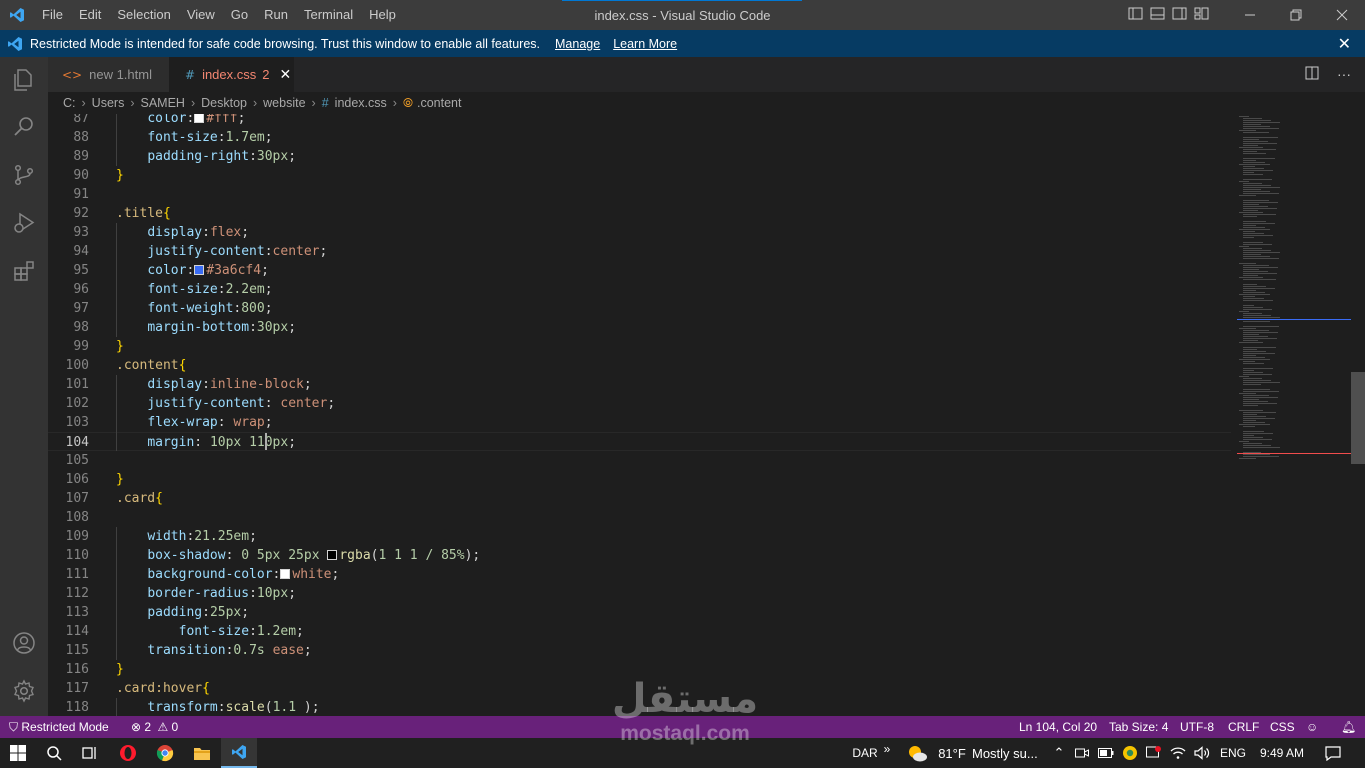 This screenshot has height=768, width=1365. Describe the element at coordinates (1201, 13) in the screenshot. I see `customize-layout-icon` at that location.